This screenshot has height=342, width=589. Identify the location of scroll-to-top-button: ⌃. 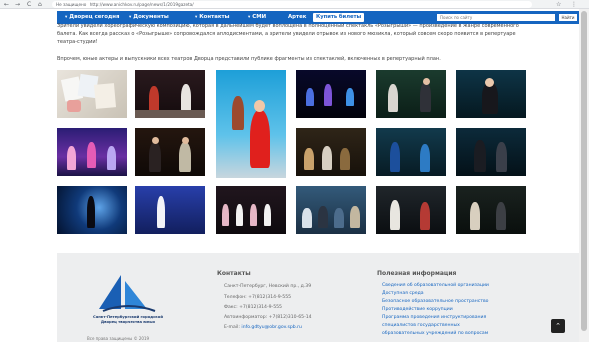
(558, 326).